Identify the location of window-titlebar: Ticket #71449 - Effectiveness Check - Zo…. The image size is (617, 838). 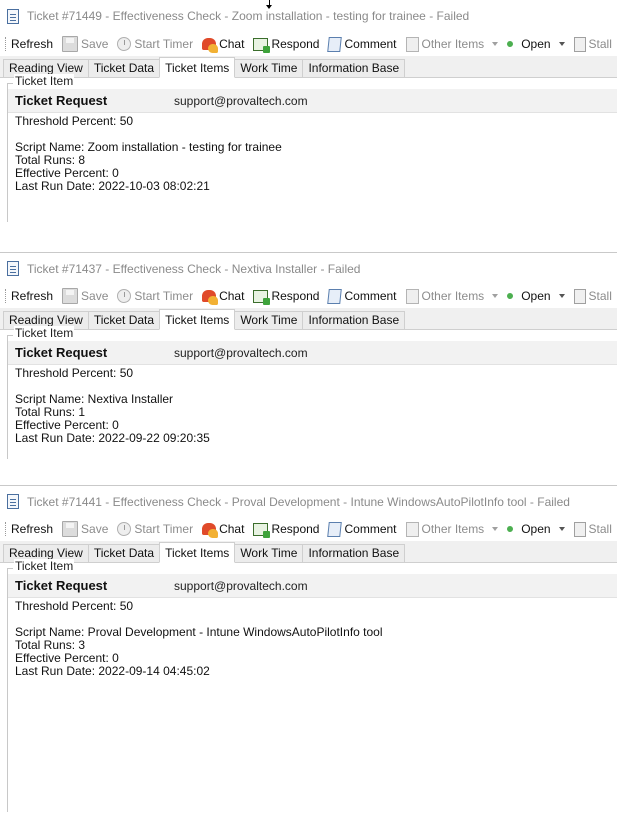
(308, 16).